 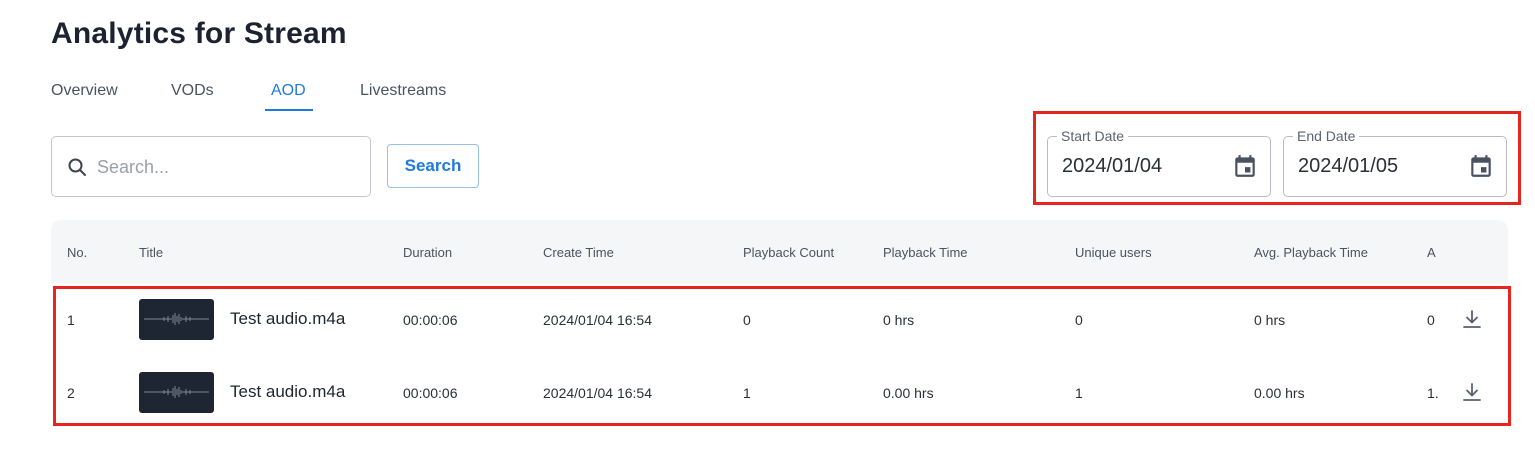 I want to click on column-header-playback-count: Playback Count, so click(x=789, y=252).